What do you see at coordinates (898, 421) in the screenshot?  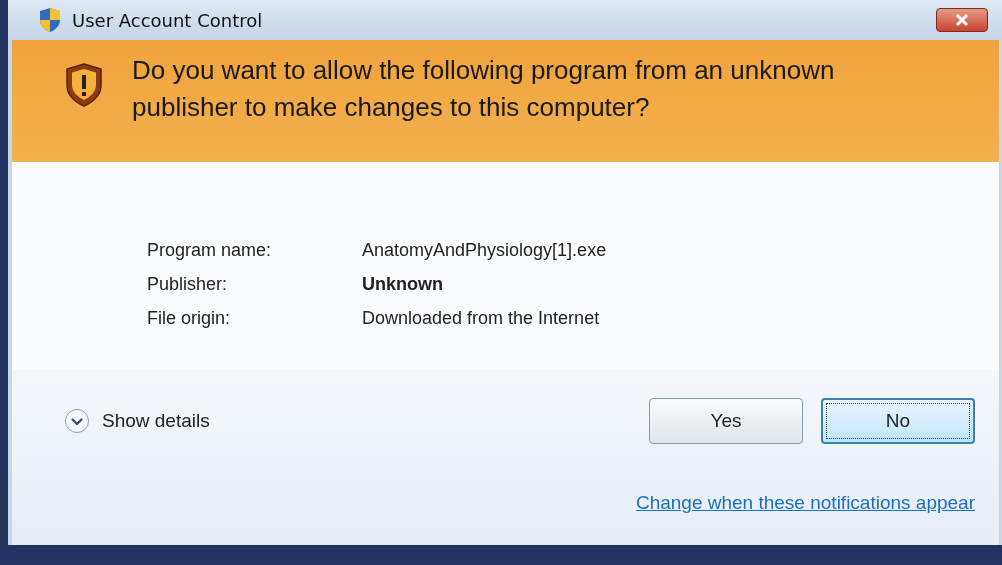 I see `dialog-button: No` at bounding box center [898, 421].